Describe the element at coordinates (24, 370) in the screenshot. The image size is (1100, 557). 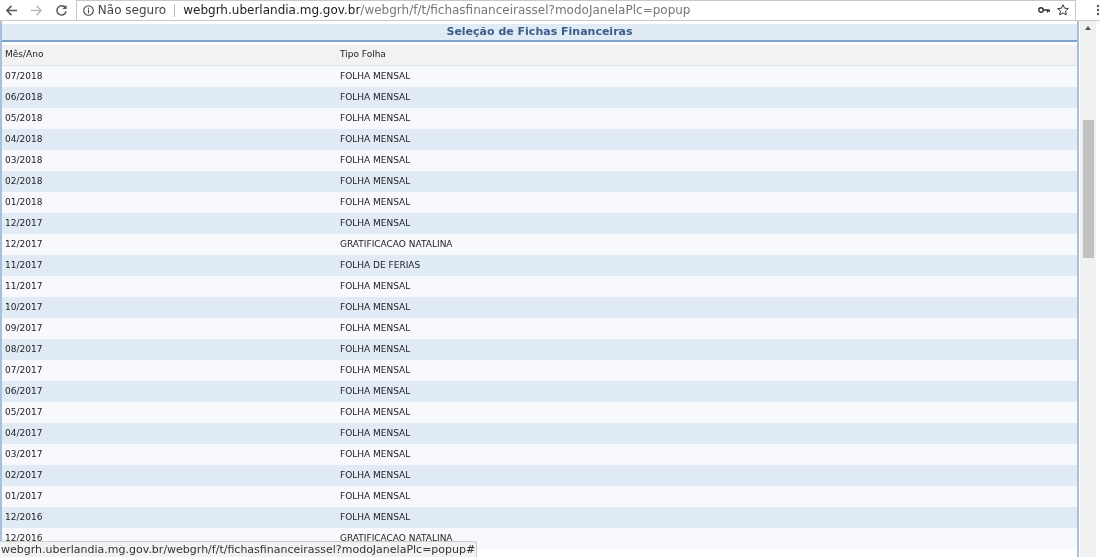
I see `table-cell-text: 07/2017` at that location.